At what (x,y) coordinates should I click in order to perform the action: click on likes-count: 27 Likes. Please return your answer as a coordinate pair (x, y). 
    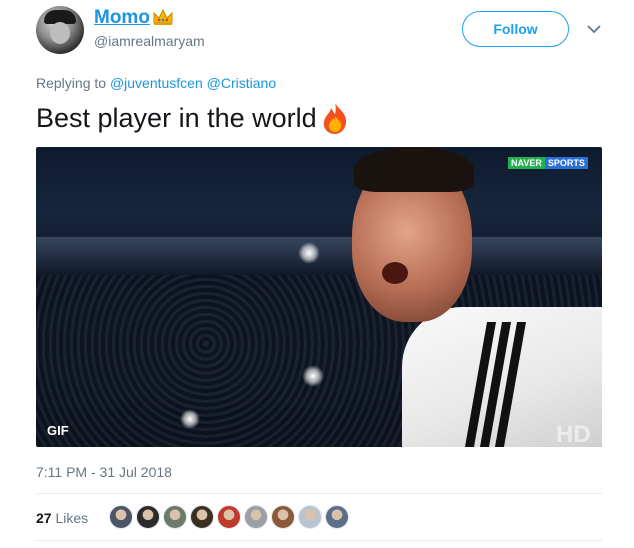
    Looking at the image, I should click on (62, 518).